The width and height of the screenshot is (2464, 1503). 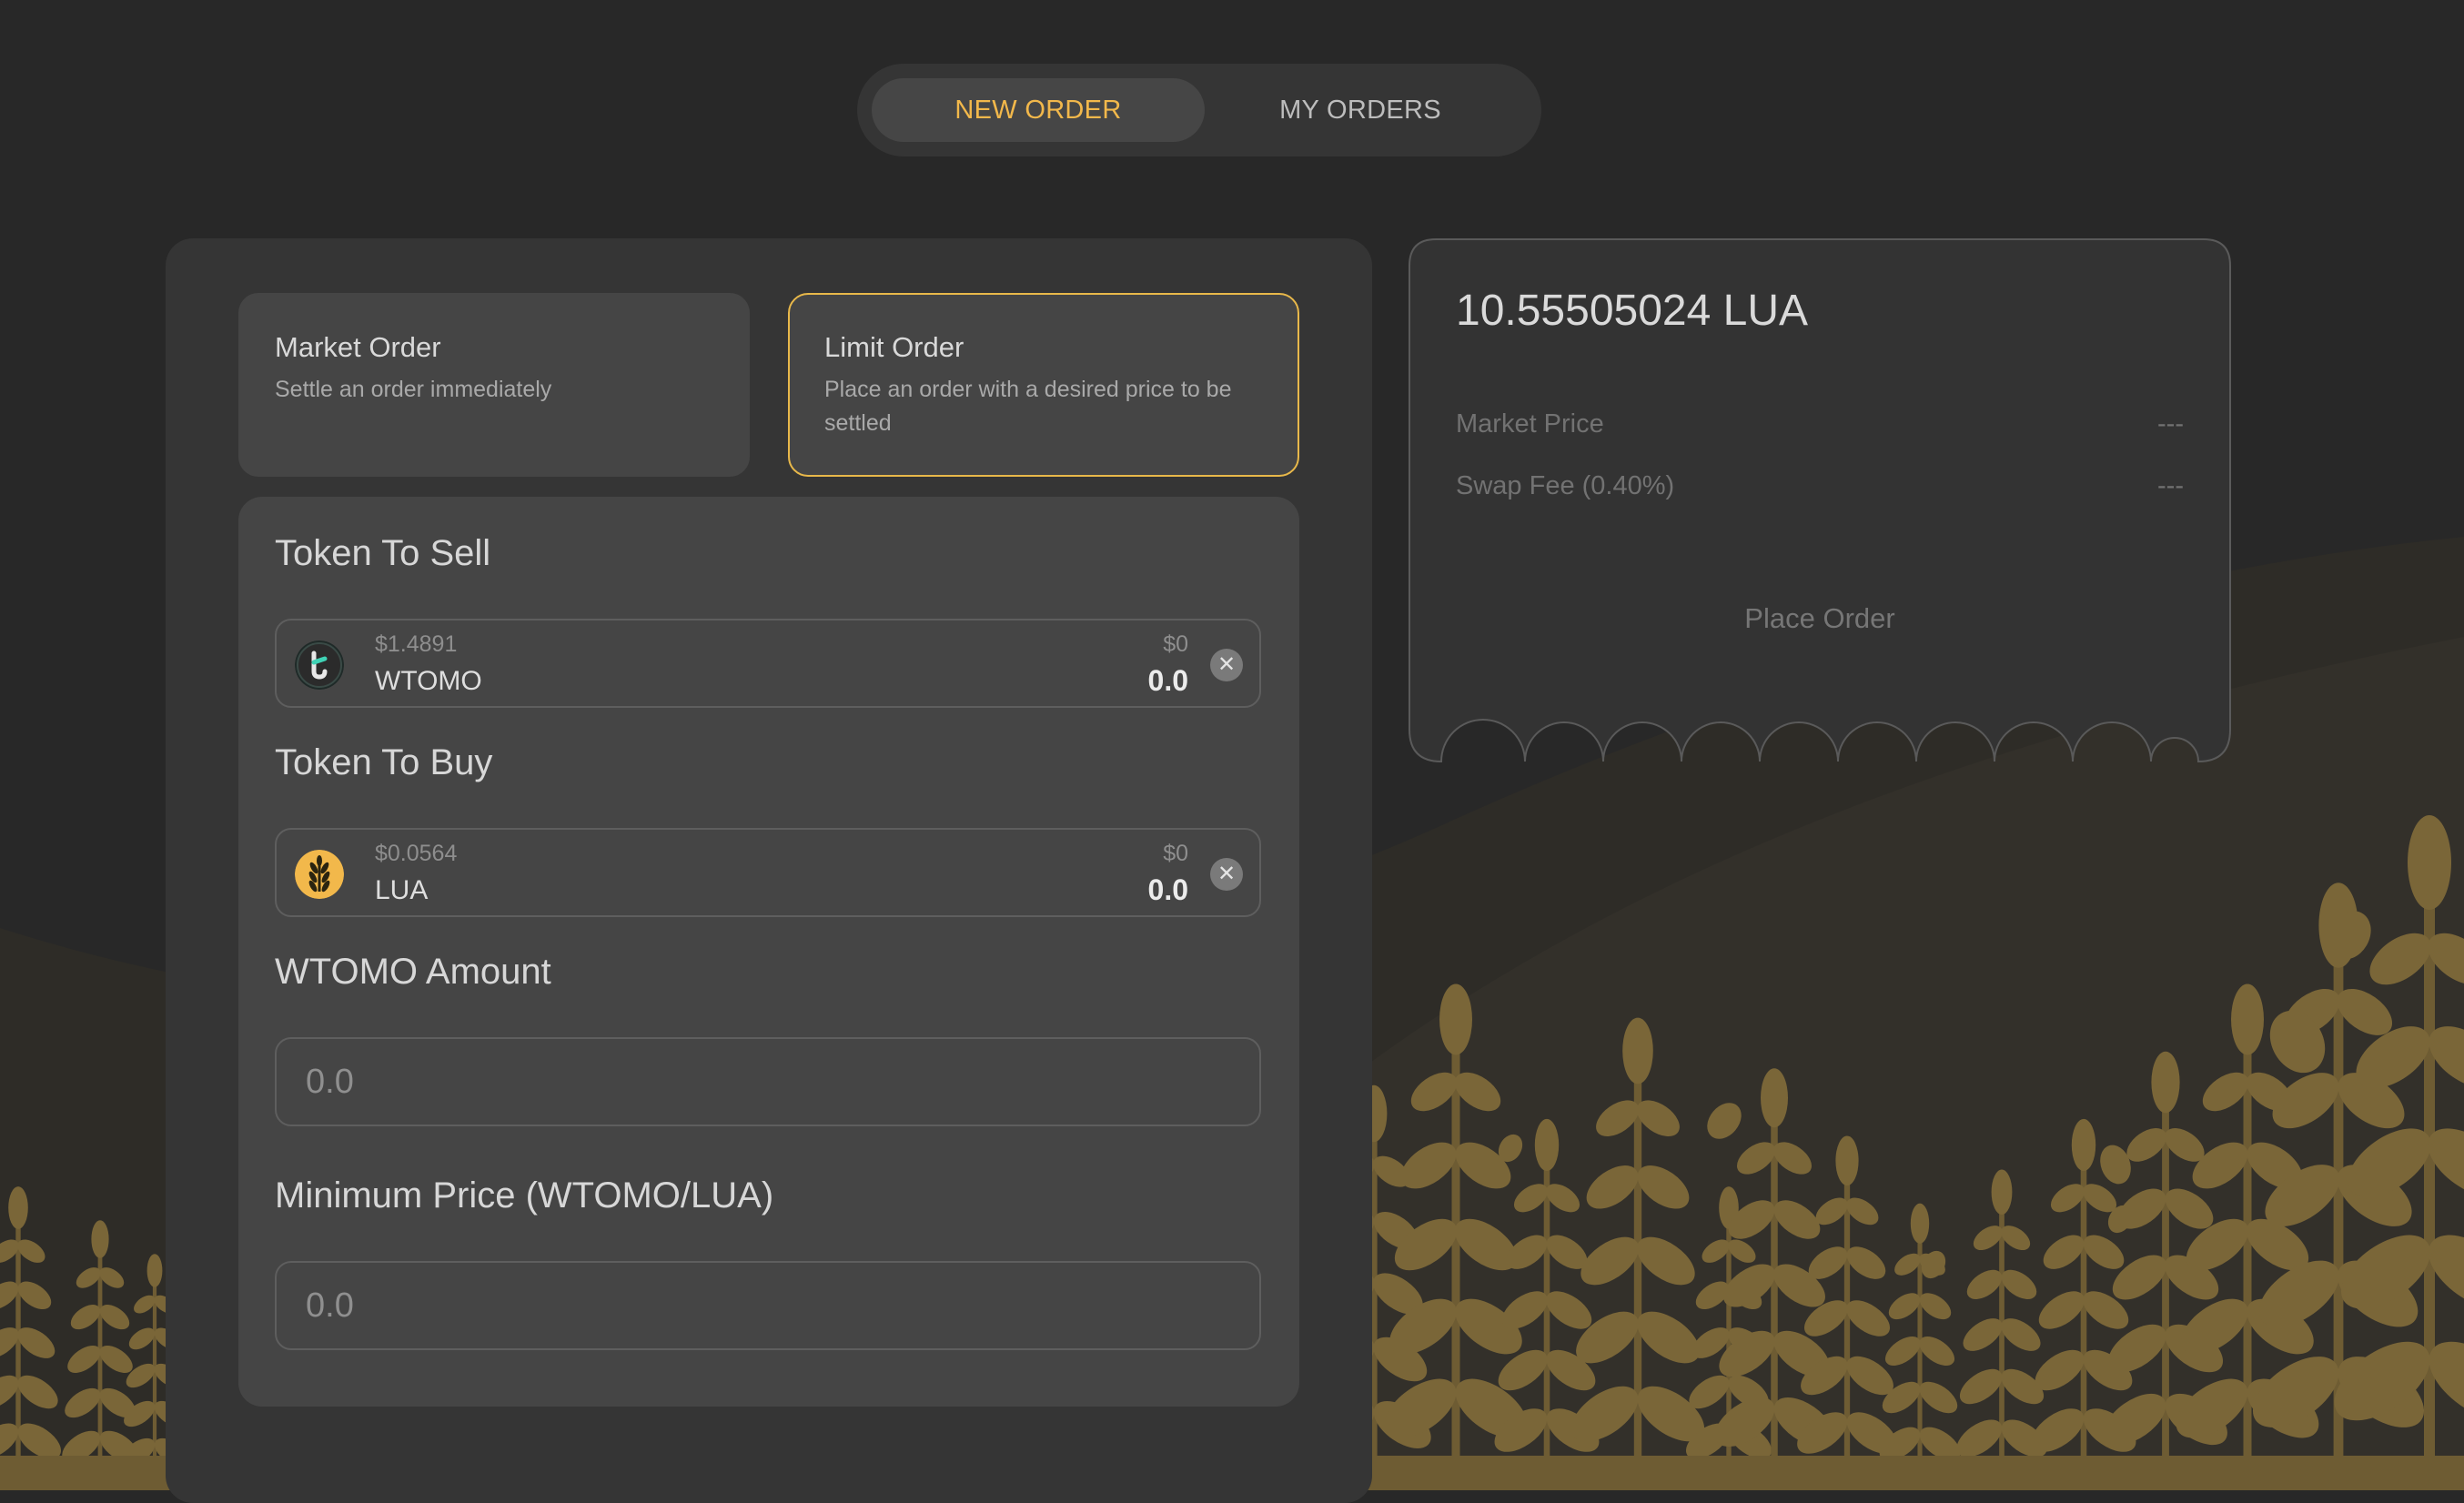 I want to click on buy-token-symbol: LUA, so click(x=402, y=890).